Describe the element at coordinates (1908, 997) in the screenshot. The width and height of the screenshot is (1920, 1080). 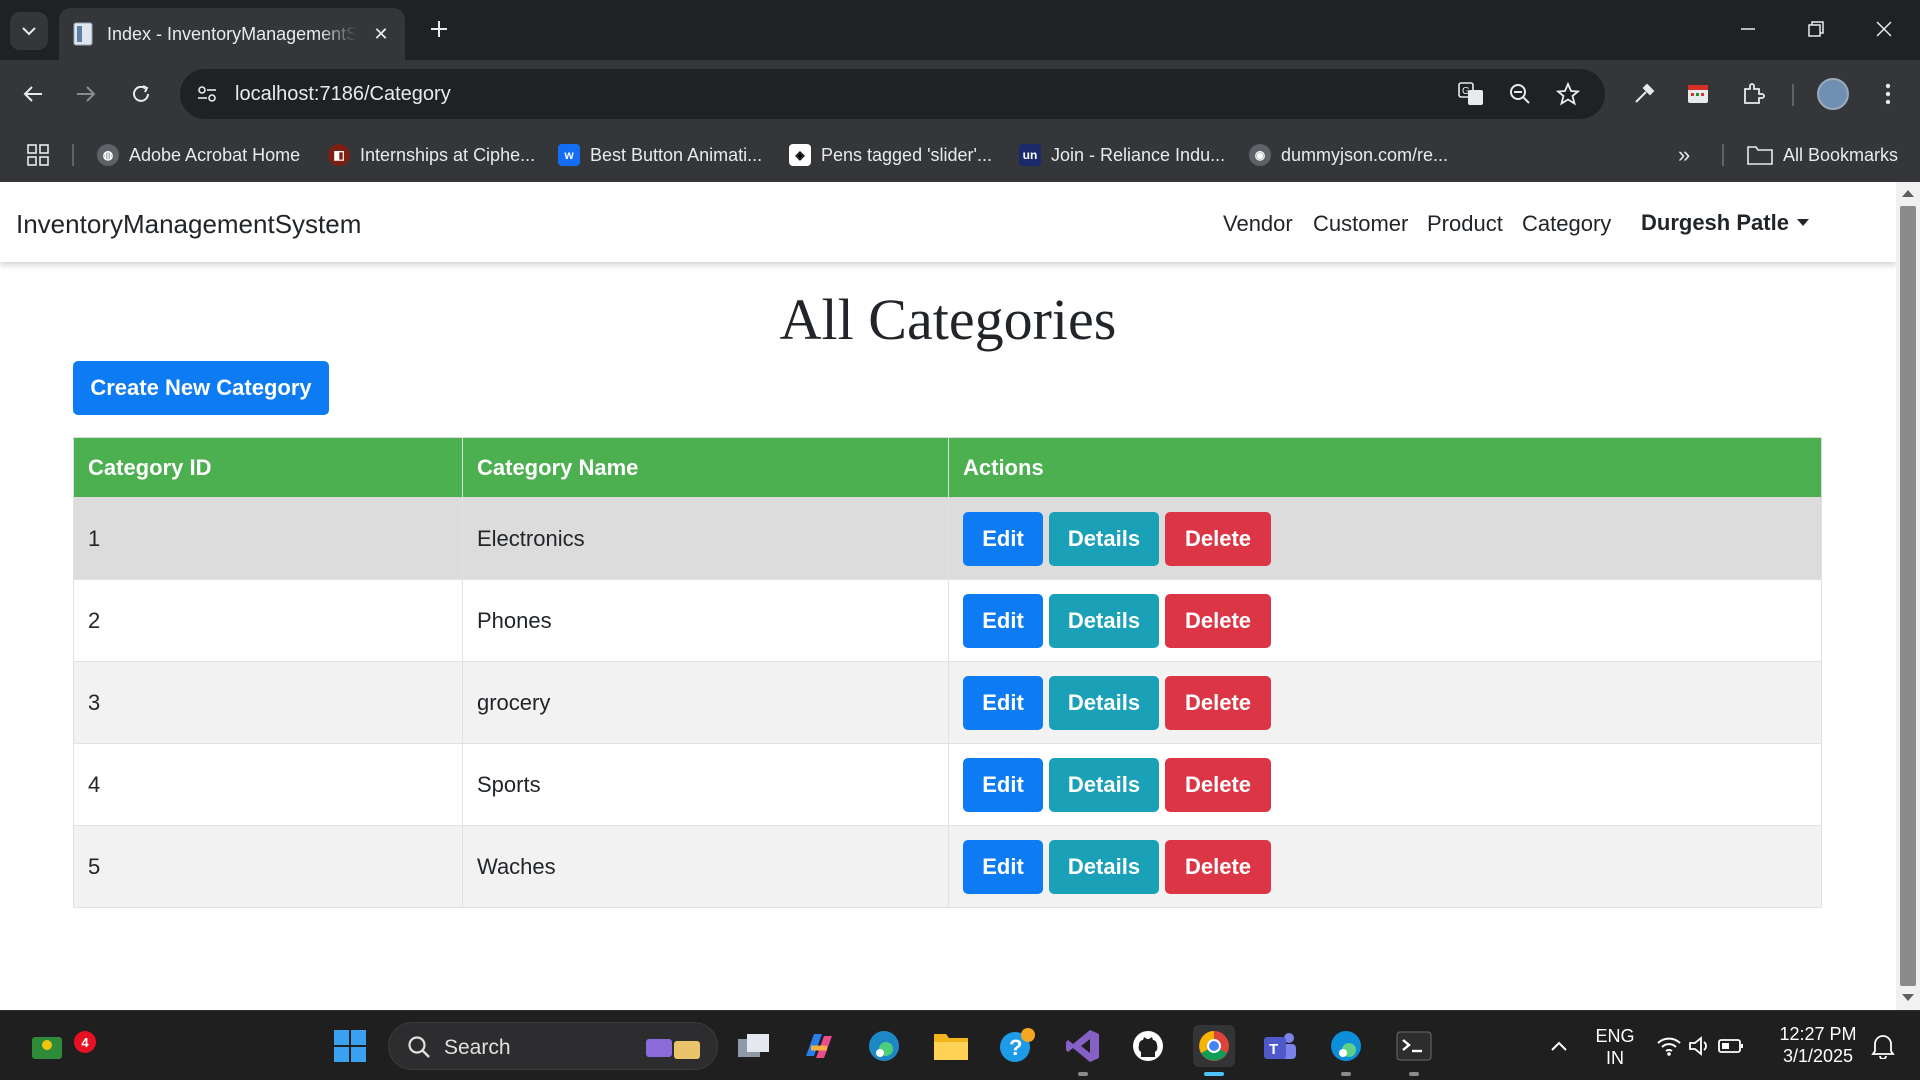
I see `scroll-down-arrow-icon` at that location.